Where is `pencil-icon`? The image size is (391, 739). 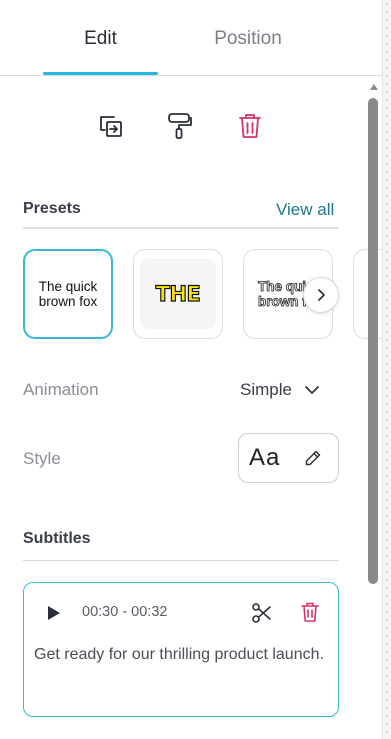
pencil-icon is located at coordinates (313, 458).